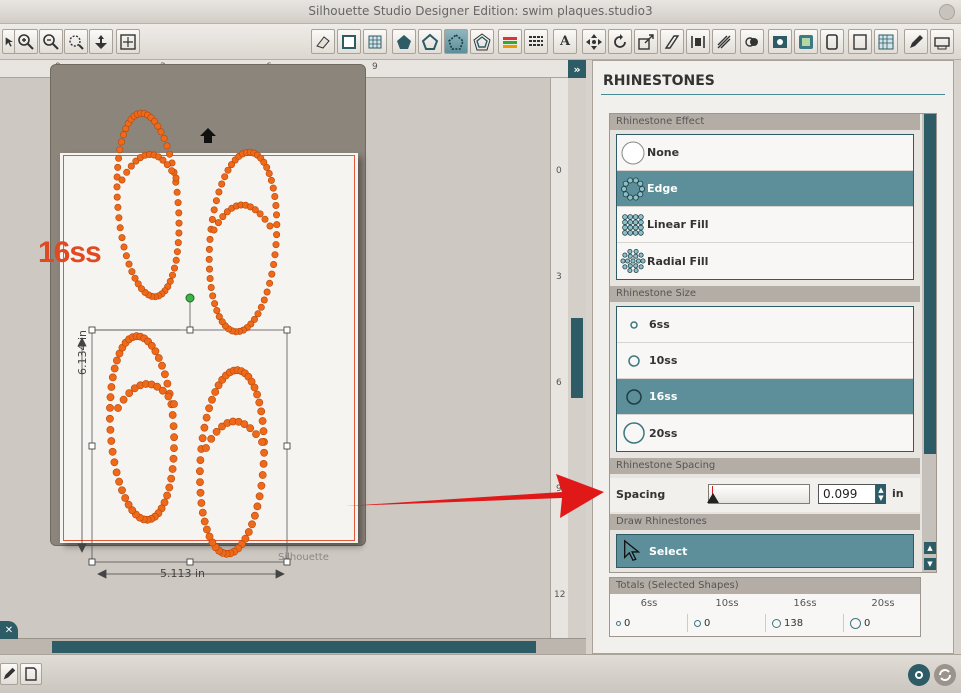 This screenshot has height=693, width=961. What do you see at coordinates (847, 494) in the screenshot?
I see `spacing-input: 0.099` at bounding box center [847, 494].